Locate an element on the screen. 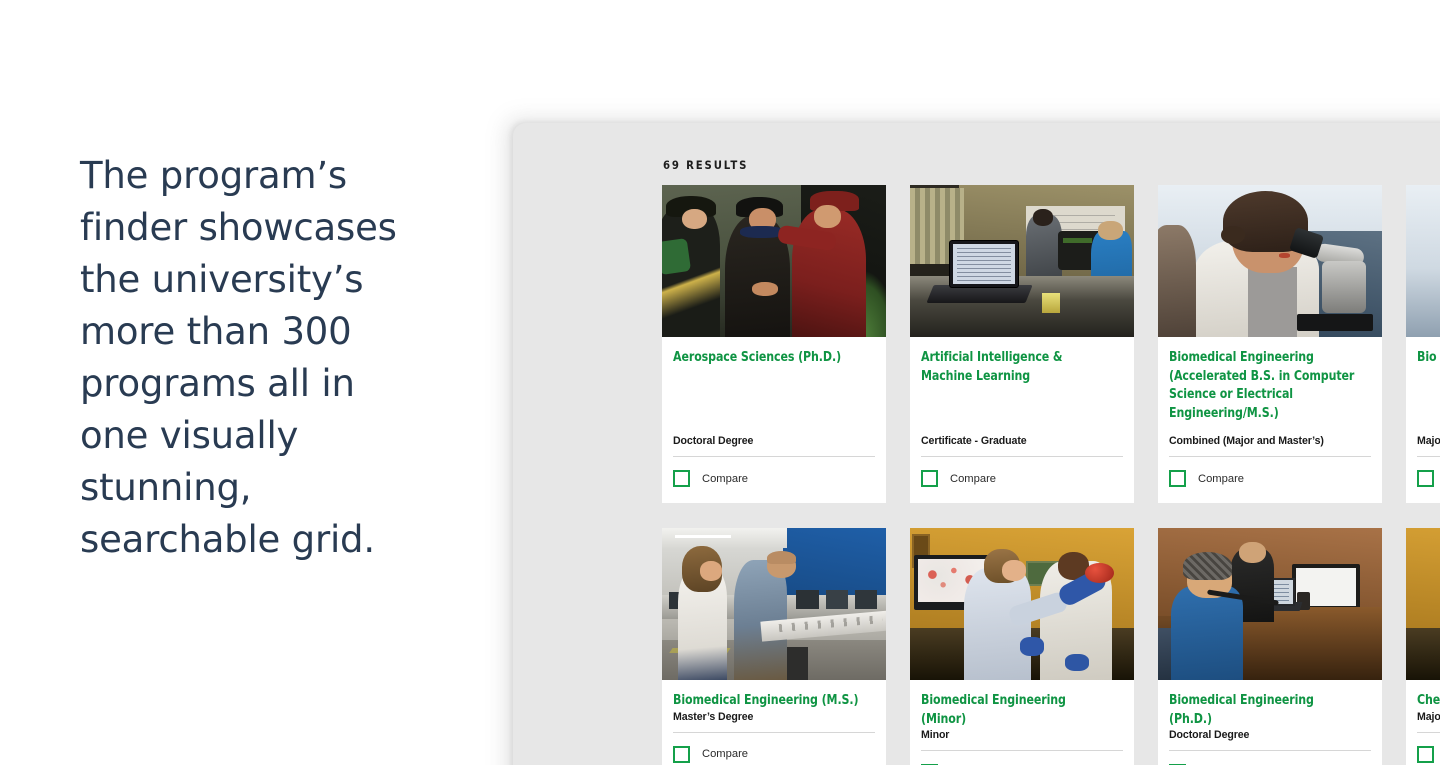 The width and height of the screenshot is (1440, 765). program-card-degree: Master’s Degree is located at coordinates (713, 716).